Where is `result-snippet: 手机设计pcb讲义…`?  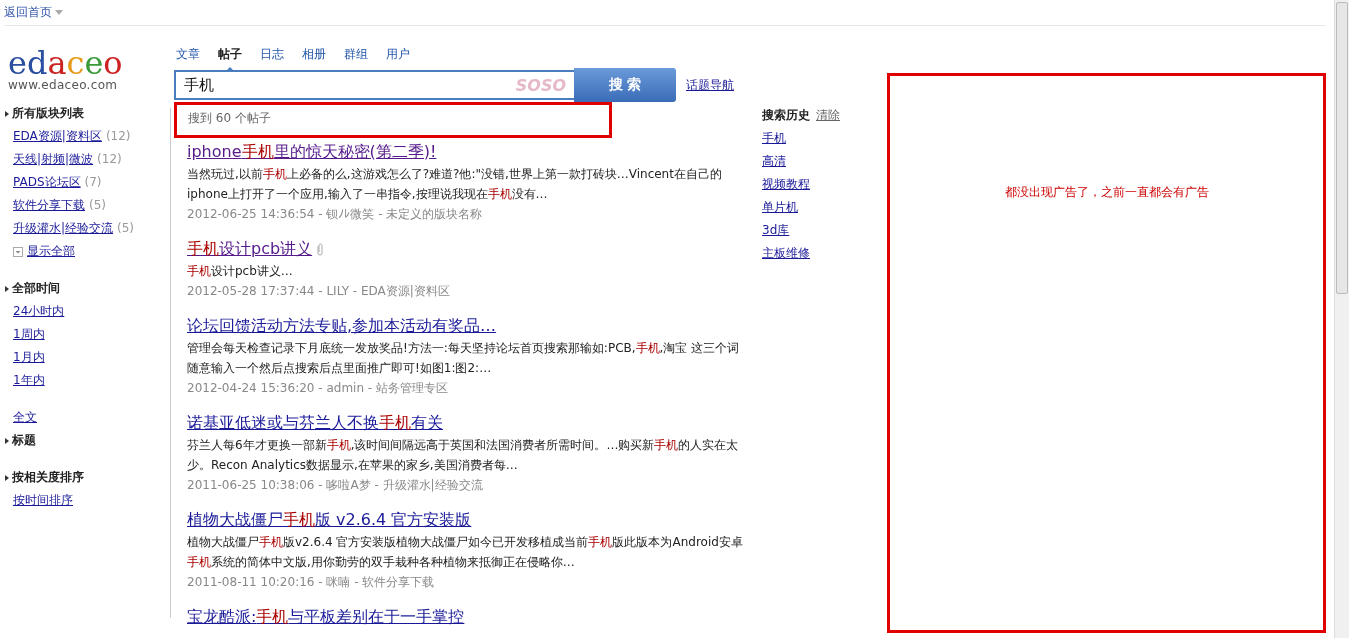 result-snippet: 手机设计pcb讲义… is located at coordinates (240, 271).